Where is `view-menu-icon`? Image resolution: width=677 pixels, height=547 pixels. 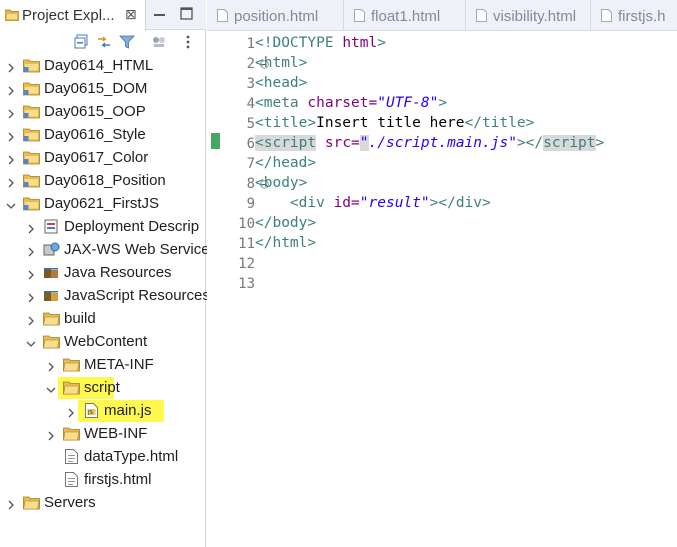 view-menu-icon is located at coordinates (188, 42).